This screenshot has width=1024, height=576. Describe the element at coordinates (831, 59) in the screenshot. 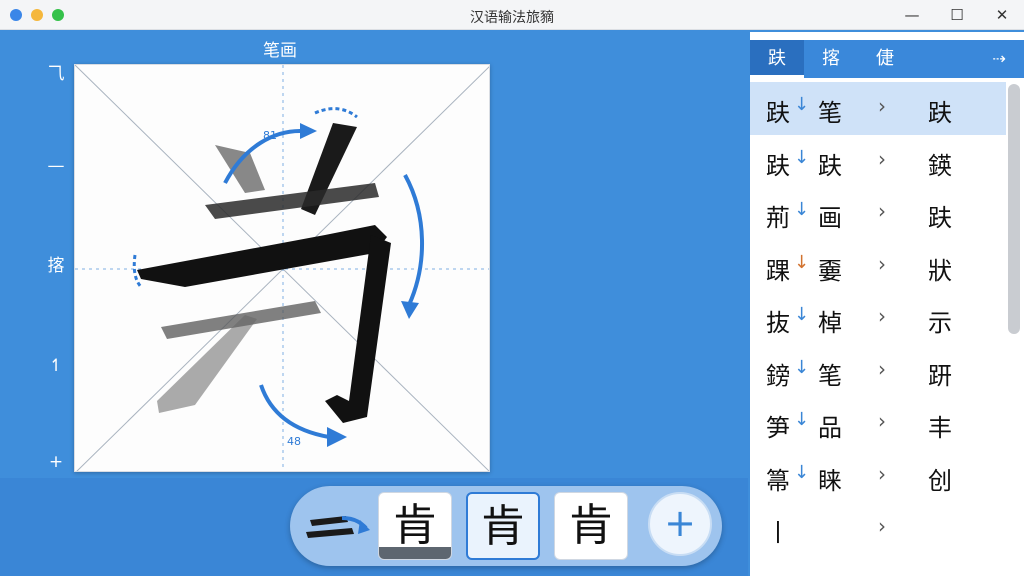

I see `tab-2: 揢` at that location.